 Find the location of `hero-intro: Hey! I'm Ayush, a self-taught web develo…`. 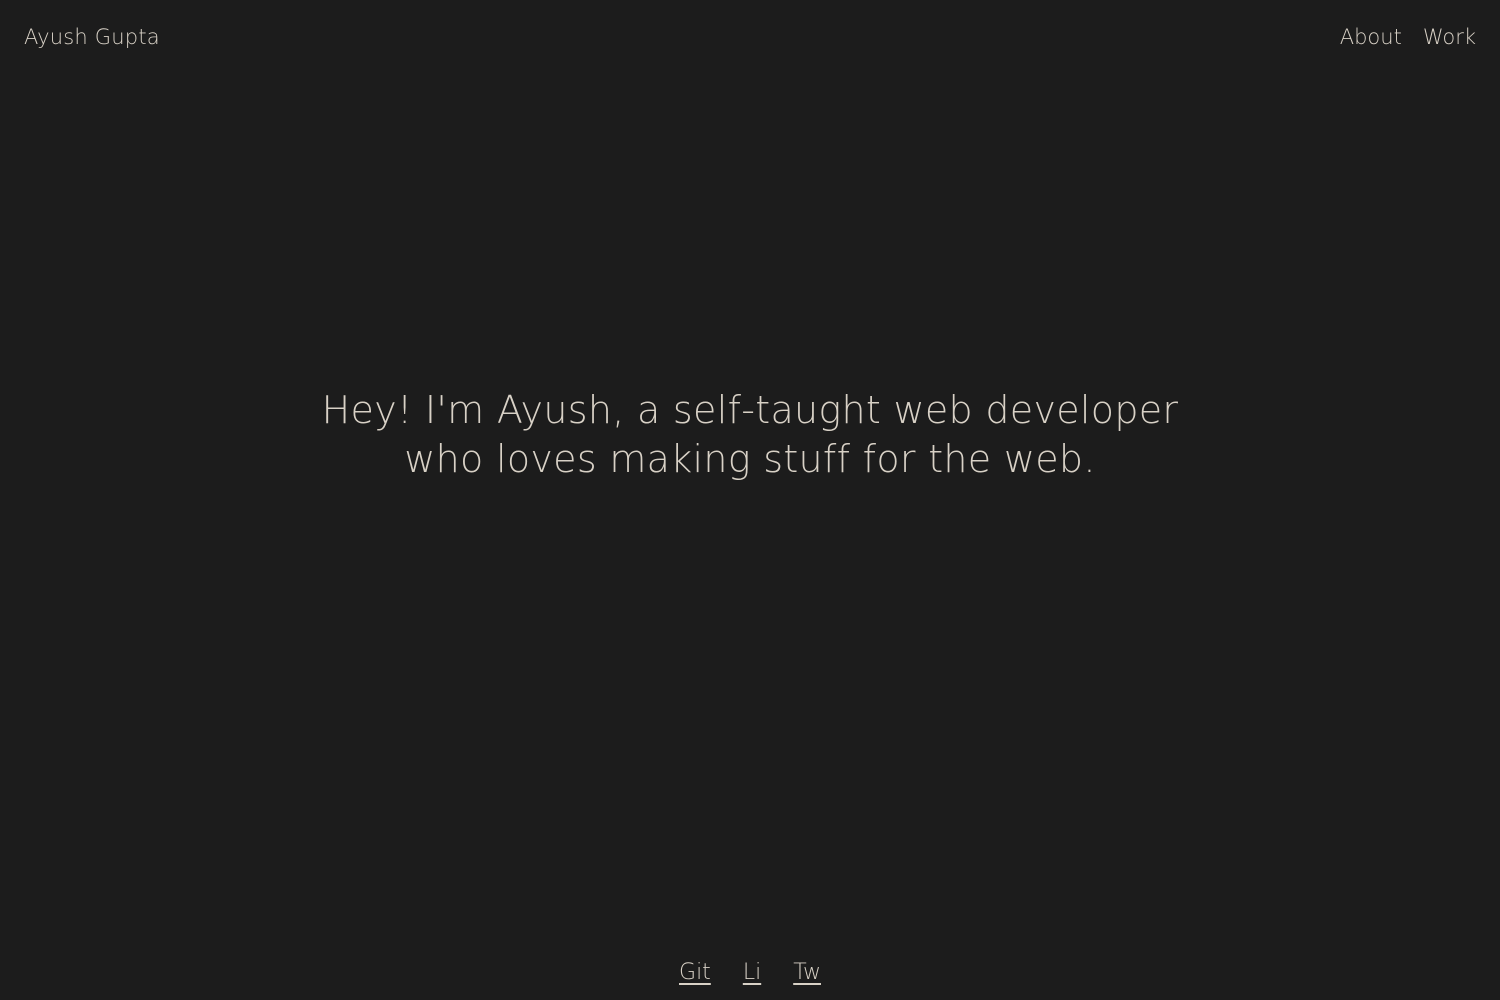

hero-intro: Hey! I'm Ayush, a self-taught web develo… is located at coordinates (750, 435).